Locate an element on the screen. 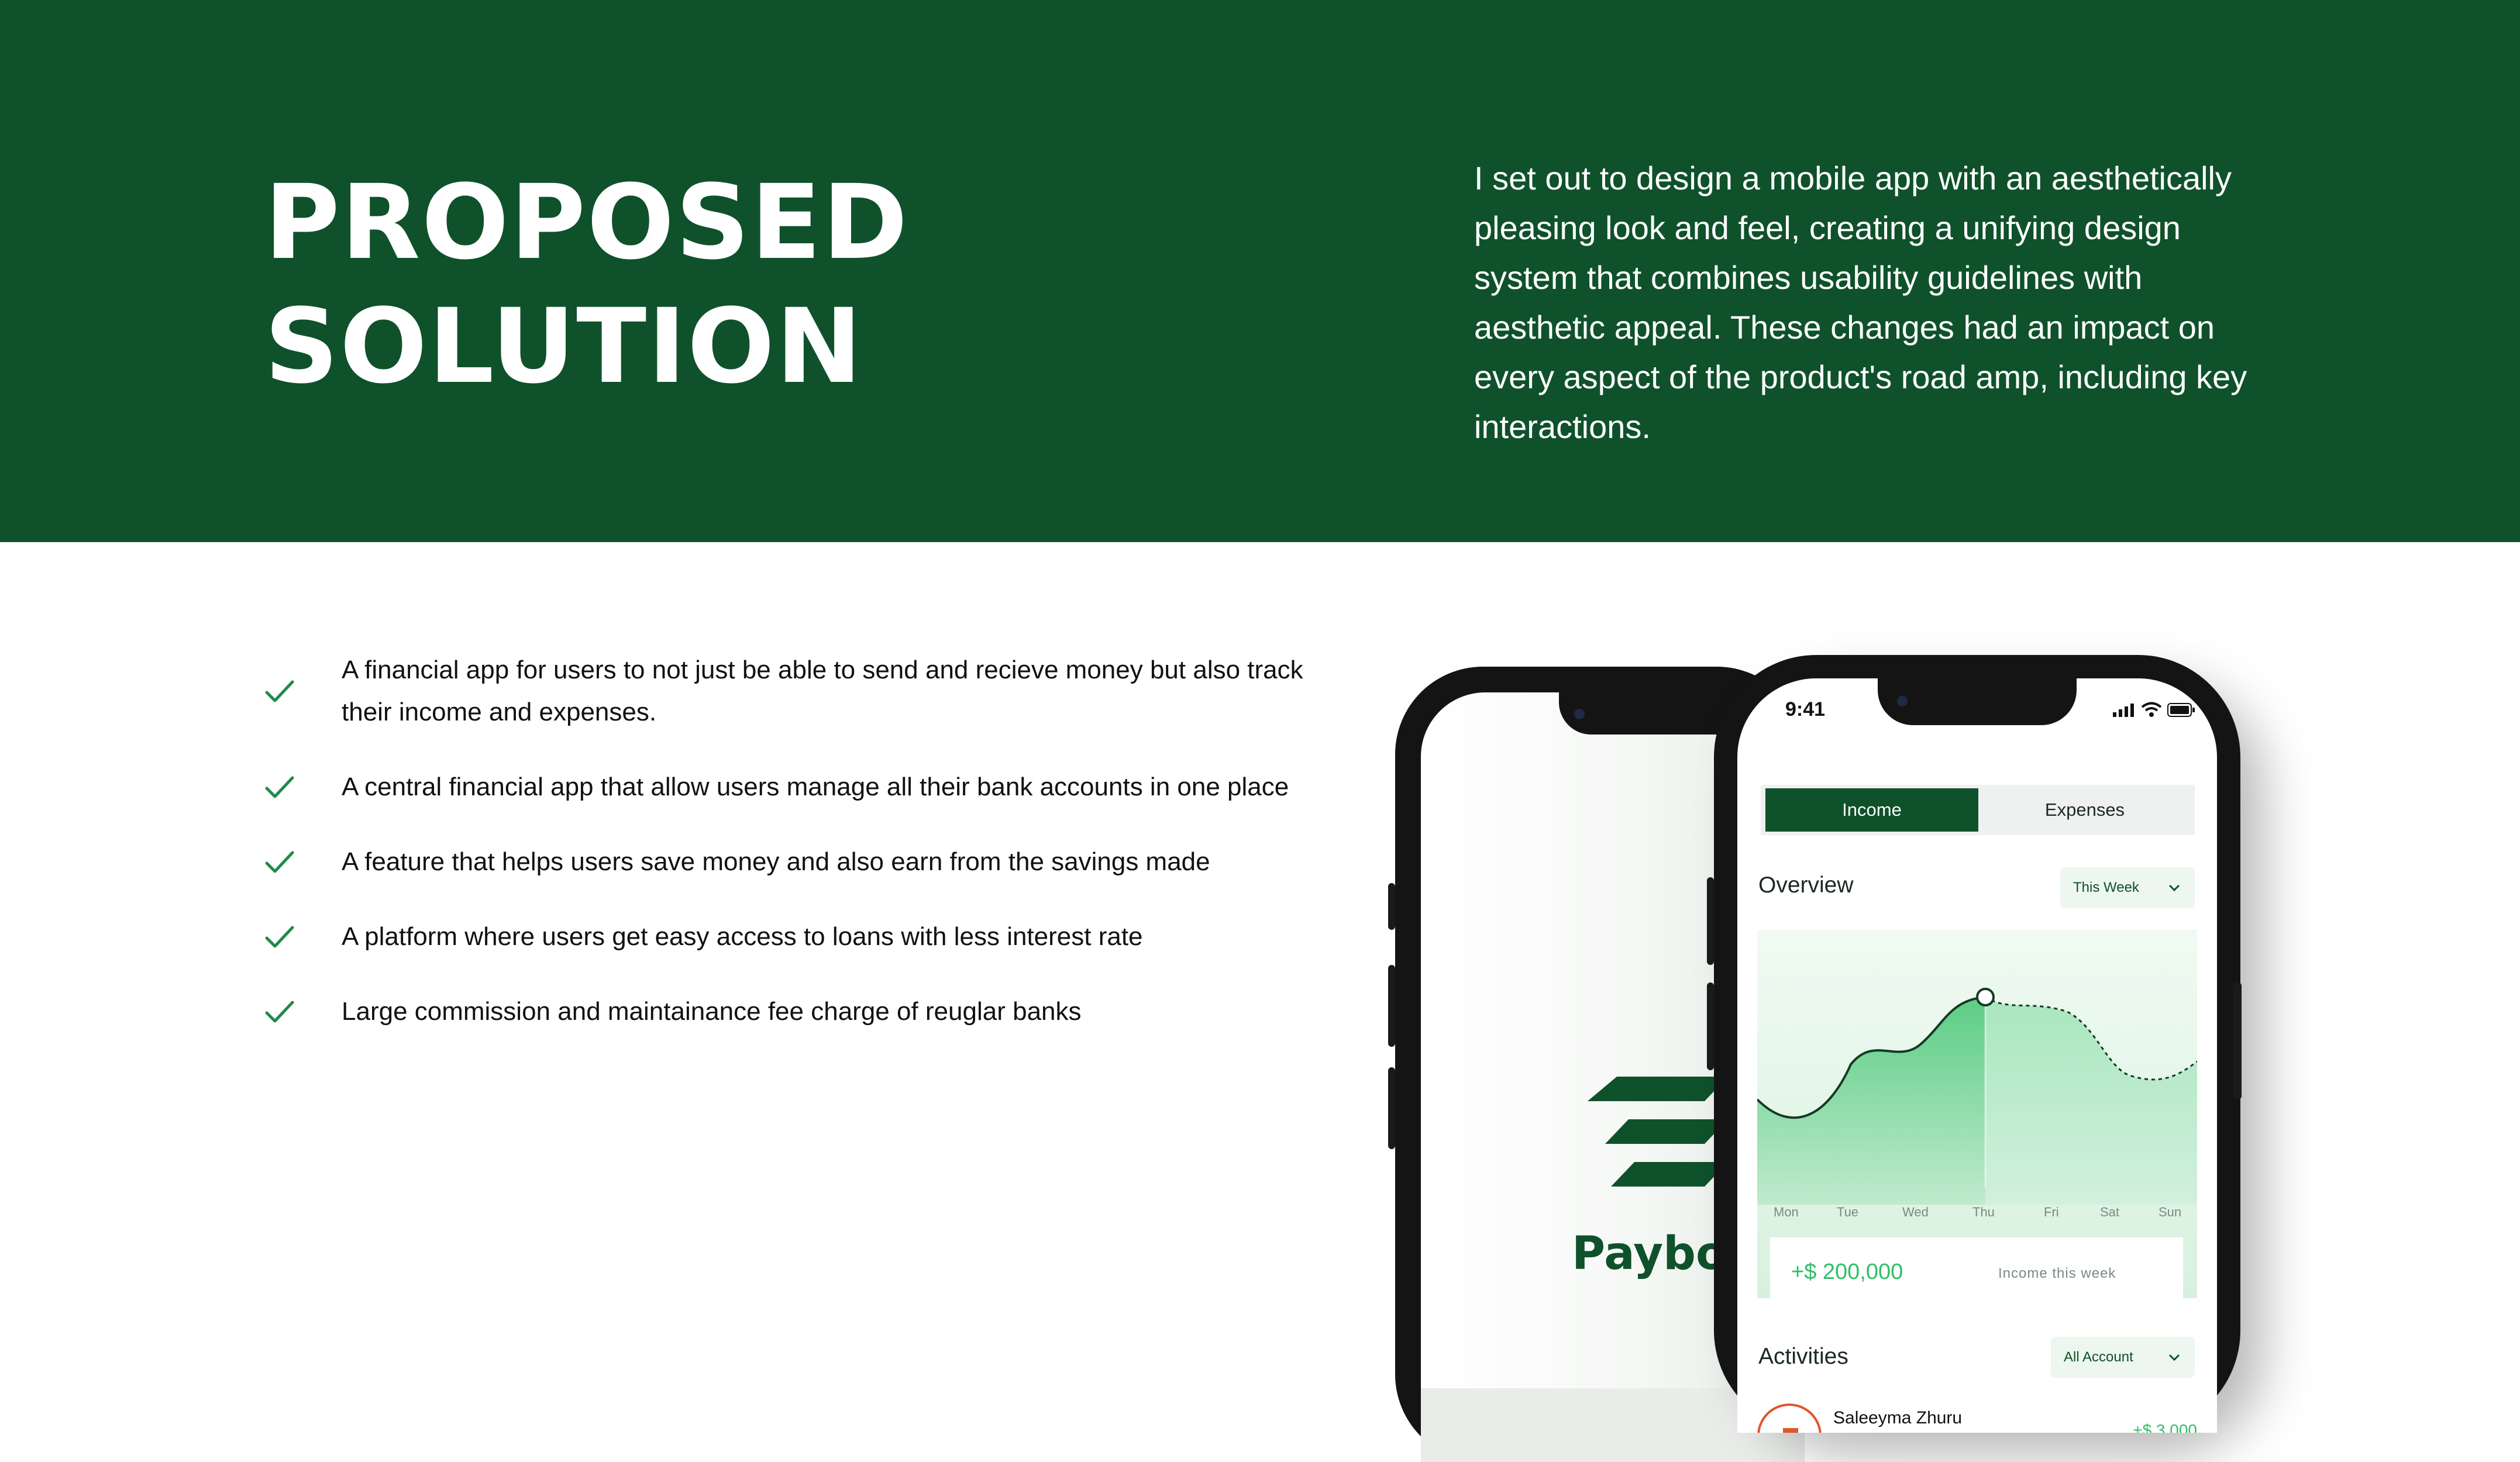 The image size is (2520, 1462). title-line-2: SOLUTION is located at coordinates (563, 346).